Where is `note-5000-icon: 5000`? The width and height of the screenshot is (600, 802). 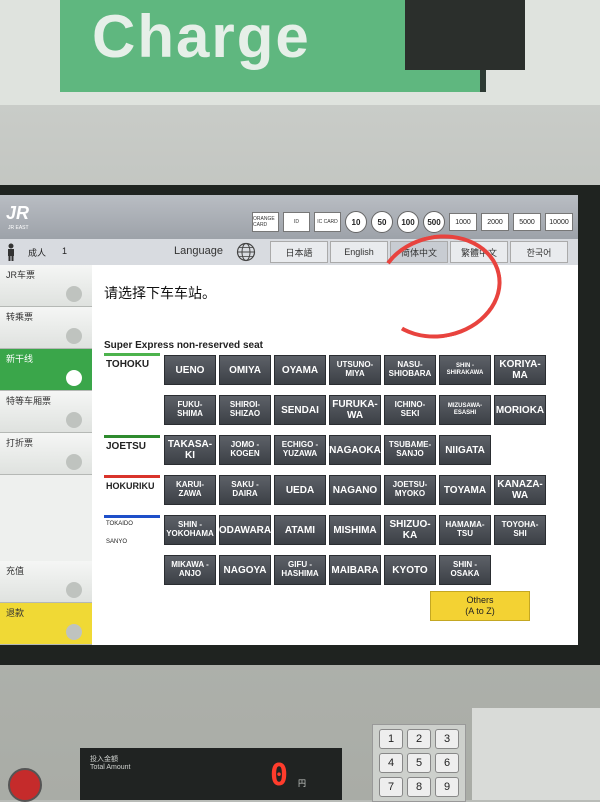
note-5000-icon: 5000 is located at coordinates (527, 222).